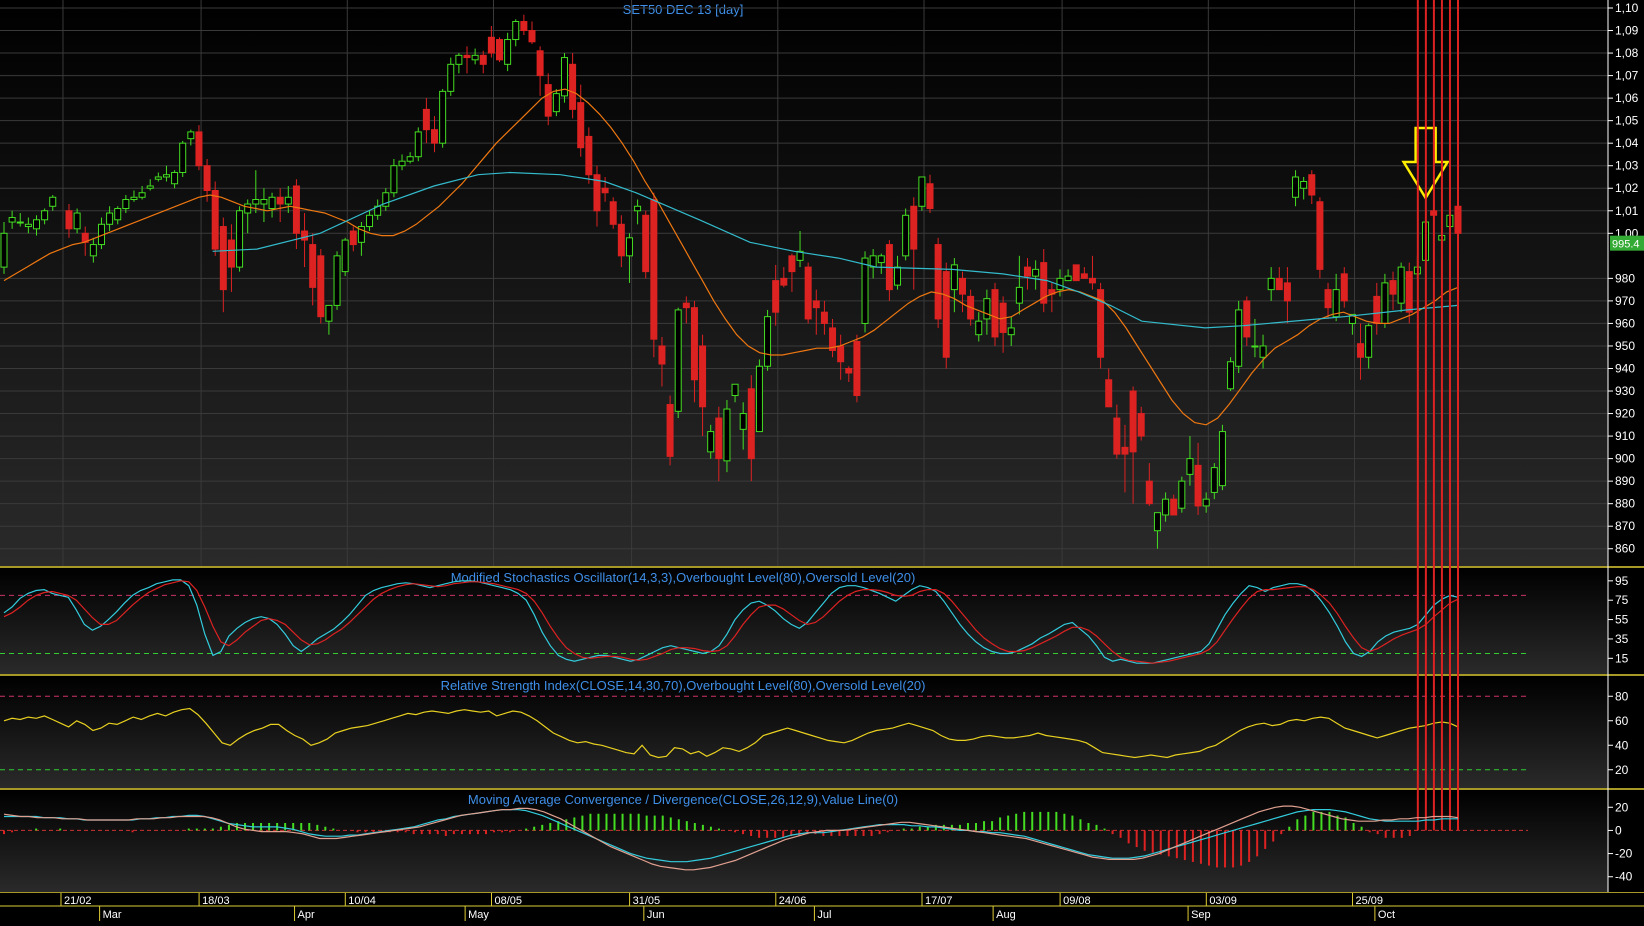 The width and height of the screenshot is (1644, 926). Describe the element at coordinates (1627, 31) in the screenshot. I see `y-tick-label: 1,09` at that location.